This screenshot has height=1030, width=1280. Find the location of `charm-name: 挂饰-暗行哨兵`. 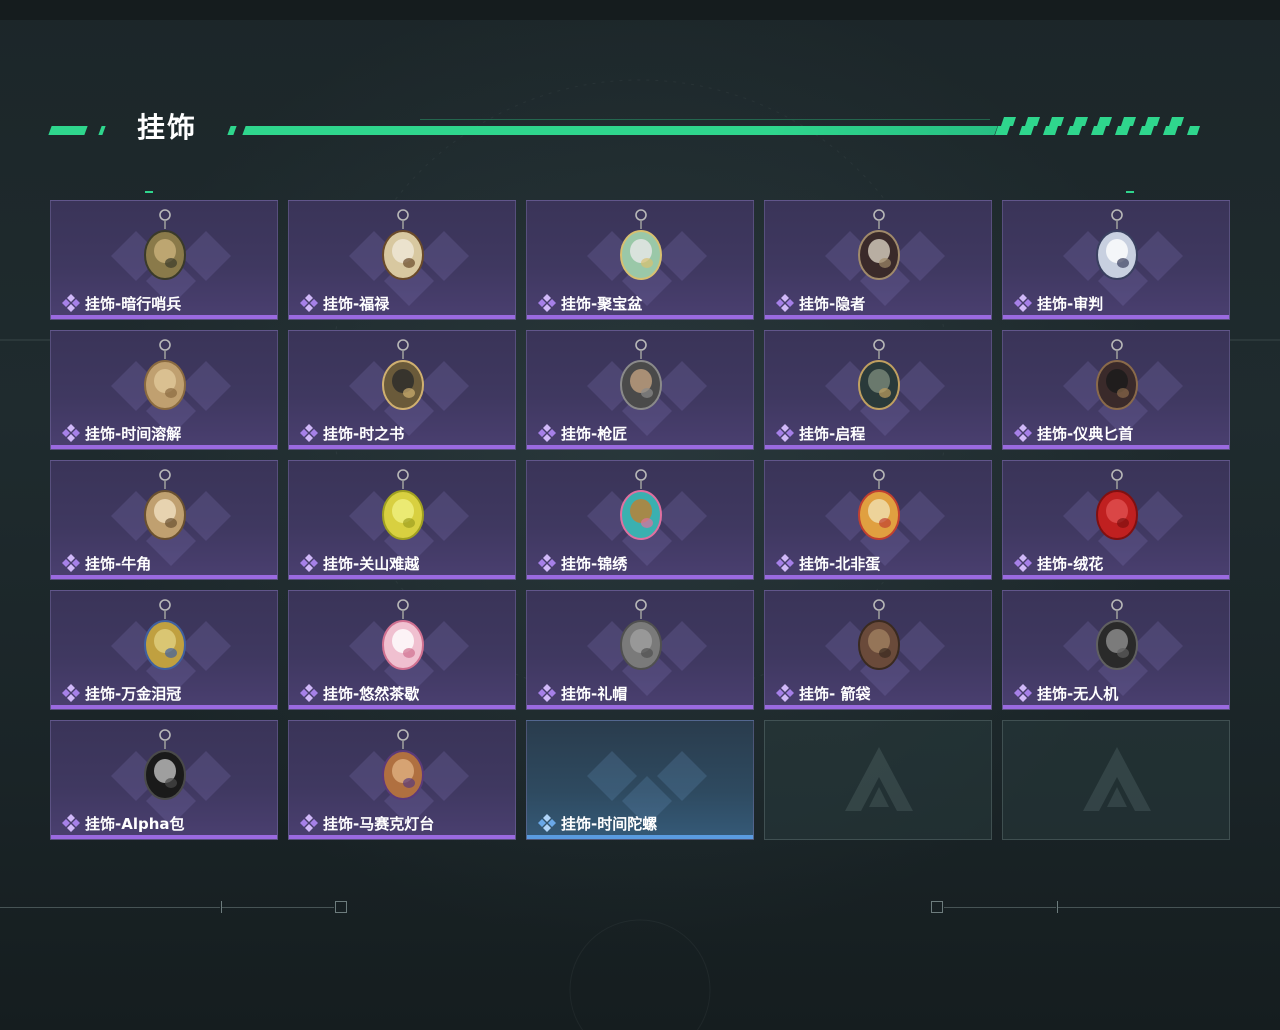

charm-name: 挂饰-暗行哨兵 is located at coordinates (133, 303).